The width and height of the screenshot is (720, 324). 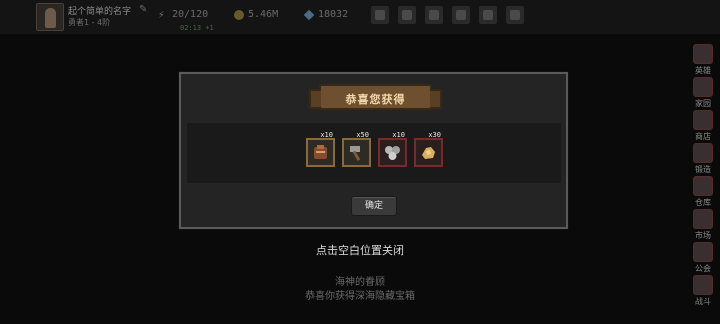 What do you see at coordinates (703, 186) in the screenshot?
I see `warehouse-icon` at bounding box center [703, 186].